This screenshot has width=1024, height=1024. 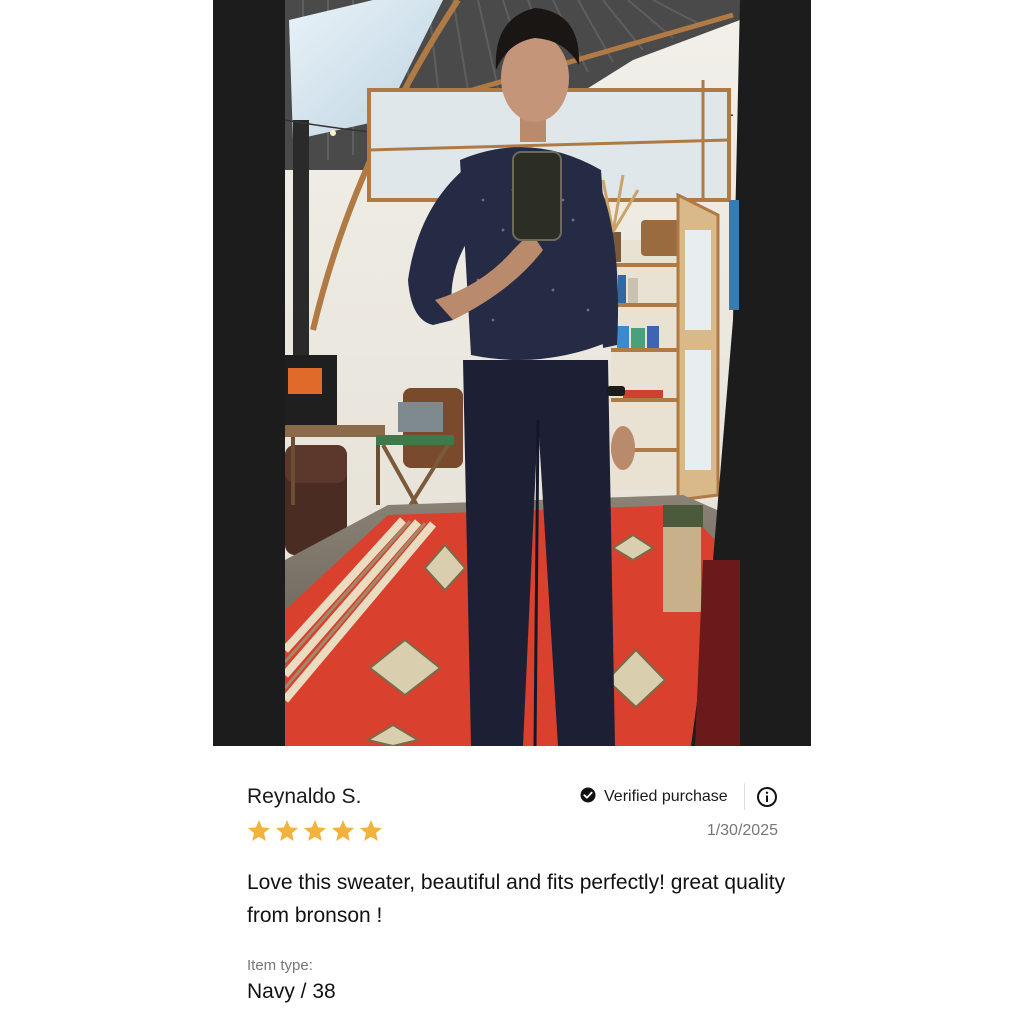 What do you see at coordinates (588, 797) in the screenshot?
I see `check-circle-icon` at bounding box center [588, 797].